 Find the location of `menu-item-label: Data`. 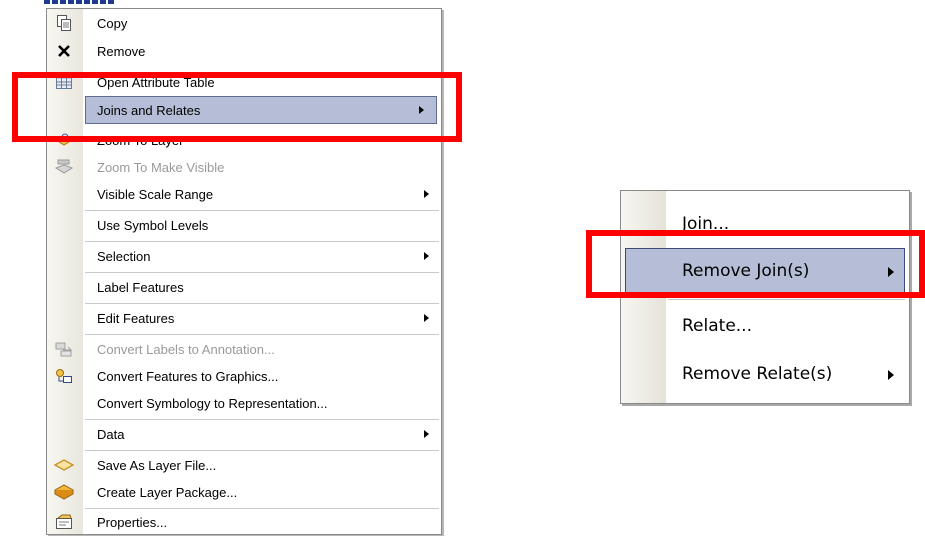

menu-item-label: Data is located at coordinates (111, 434).